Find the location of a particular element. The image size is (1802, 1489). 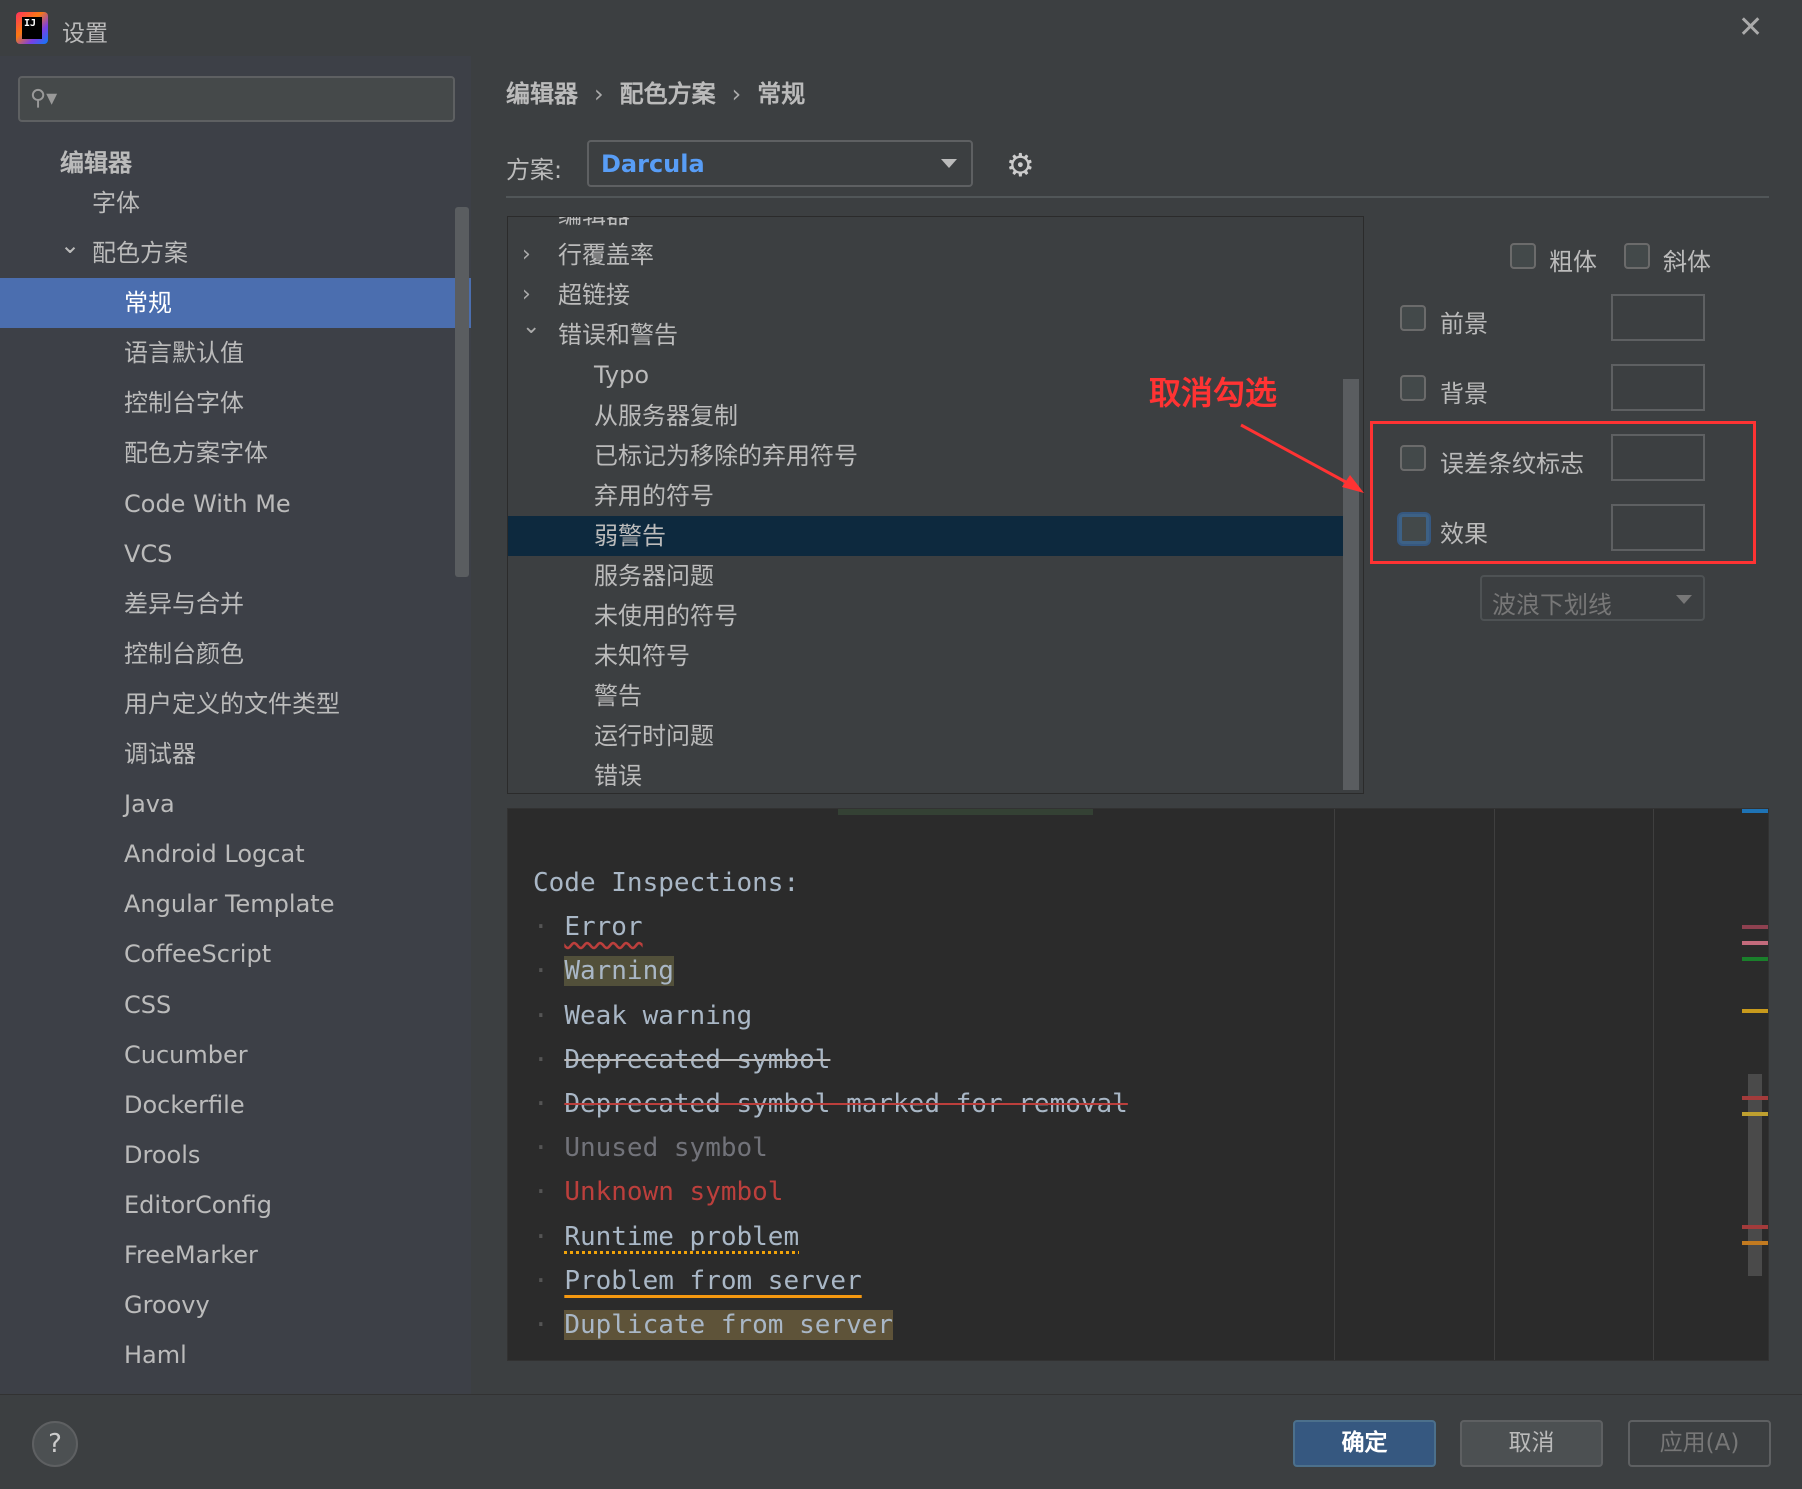

ok-button: 确定 is located at coordinates (1364, 1443).